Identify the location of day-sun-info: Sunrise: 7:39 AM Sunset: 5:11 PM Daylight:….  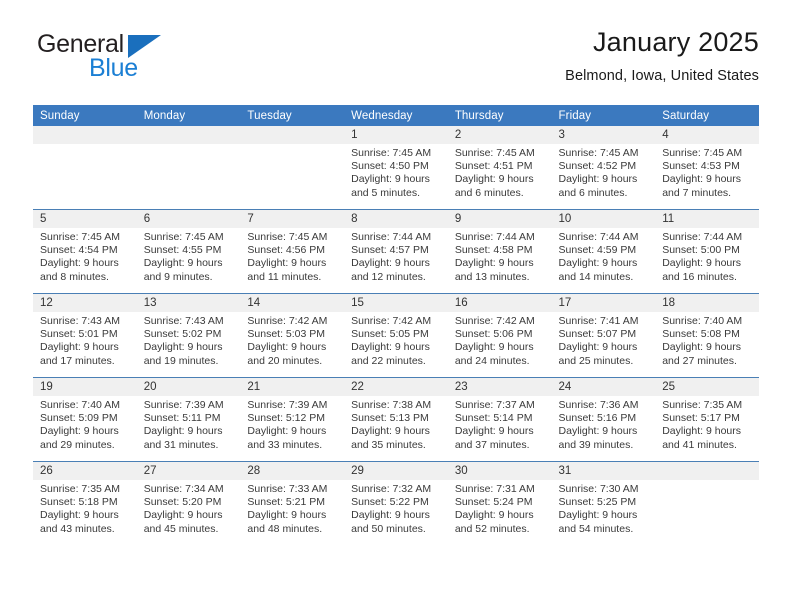
(189, 424).